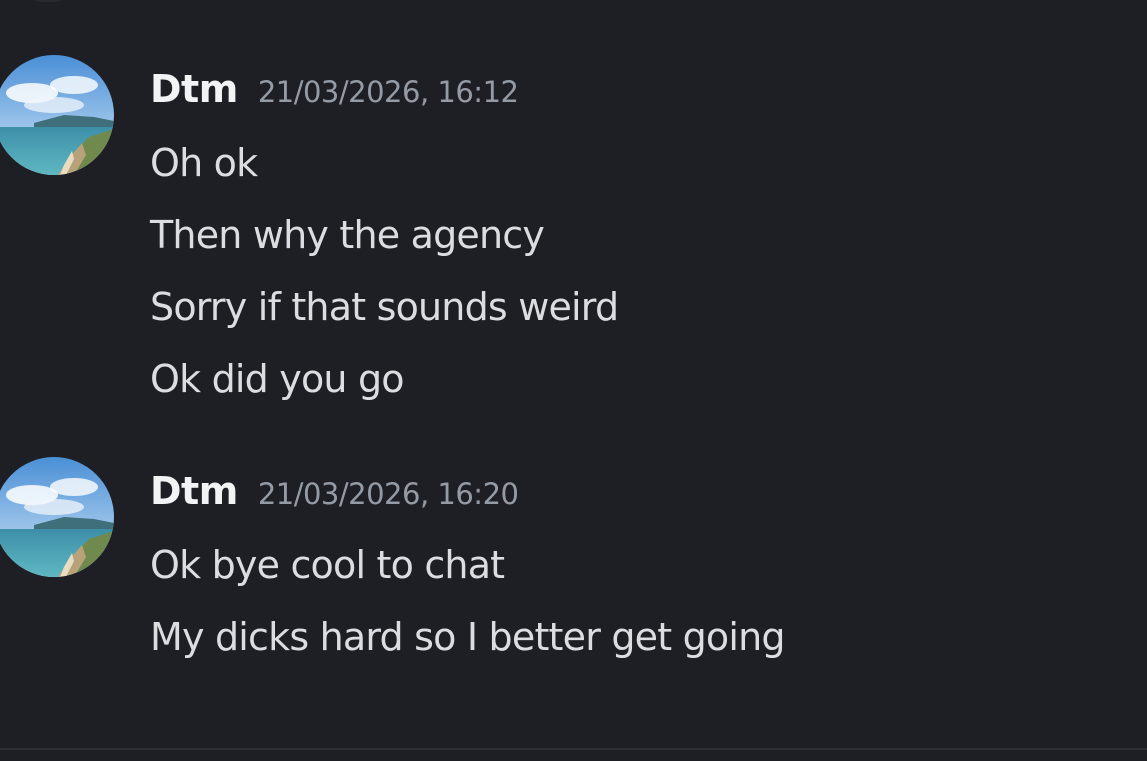 The width and height of the screenshot is (1147, 761). What do you see at coordinates (573, 749) in the screenshot?
I see `divider` at bounding box center [573, 749].